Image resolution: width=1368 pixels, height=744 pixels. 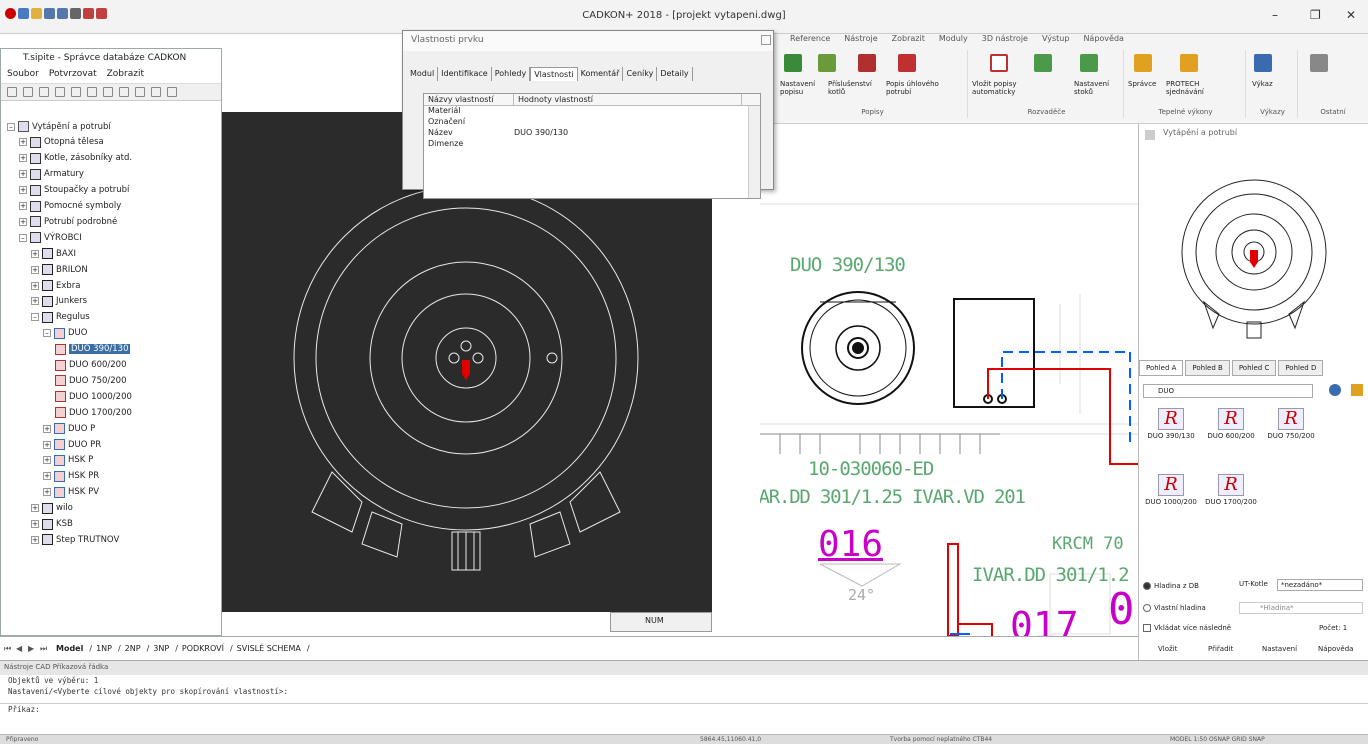 What do you see at coordinates (1171, 424) in the screenshot?
I see `symbol-duo-390: R DUO 390/130` at bounding box center [1171, 424].